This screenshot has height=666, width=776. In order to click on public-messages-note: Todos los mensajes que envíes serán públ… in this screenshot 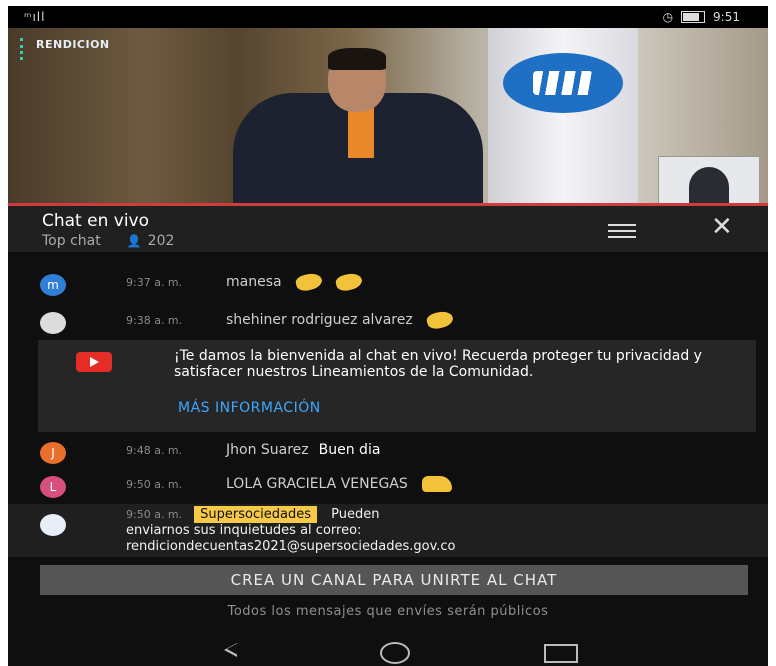, I will do `click(388, 611)`.